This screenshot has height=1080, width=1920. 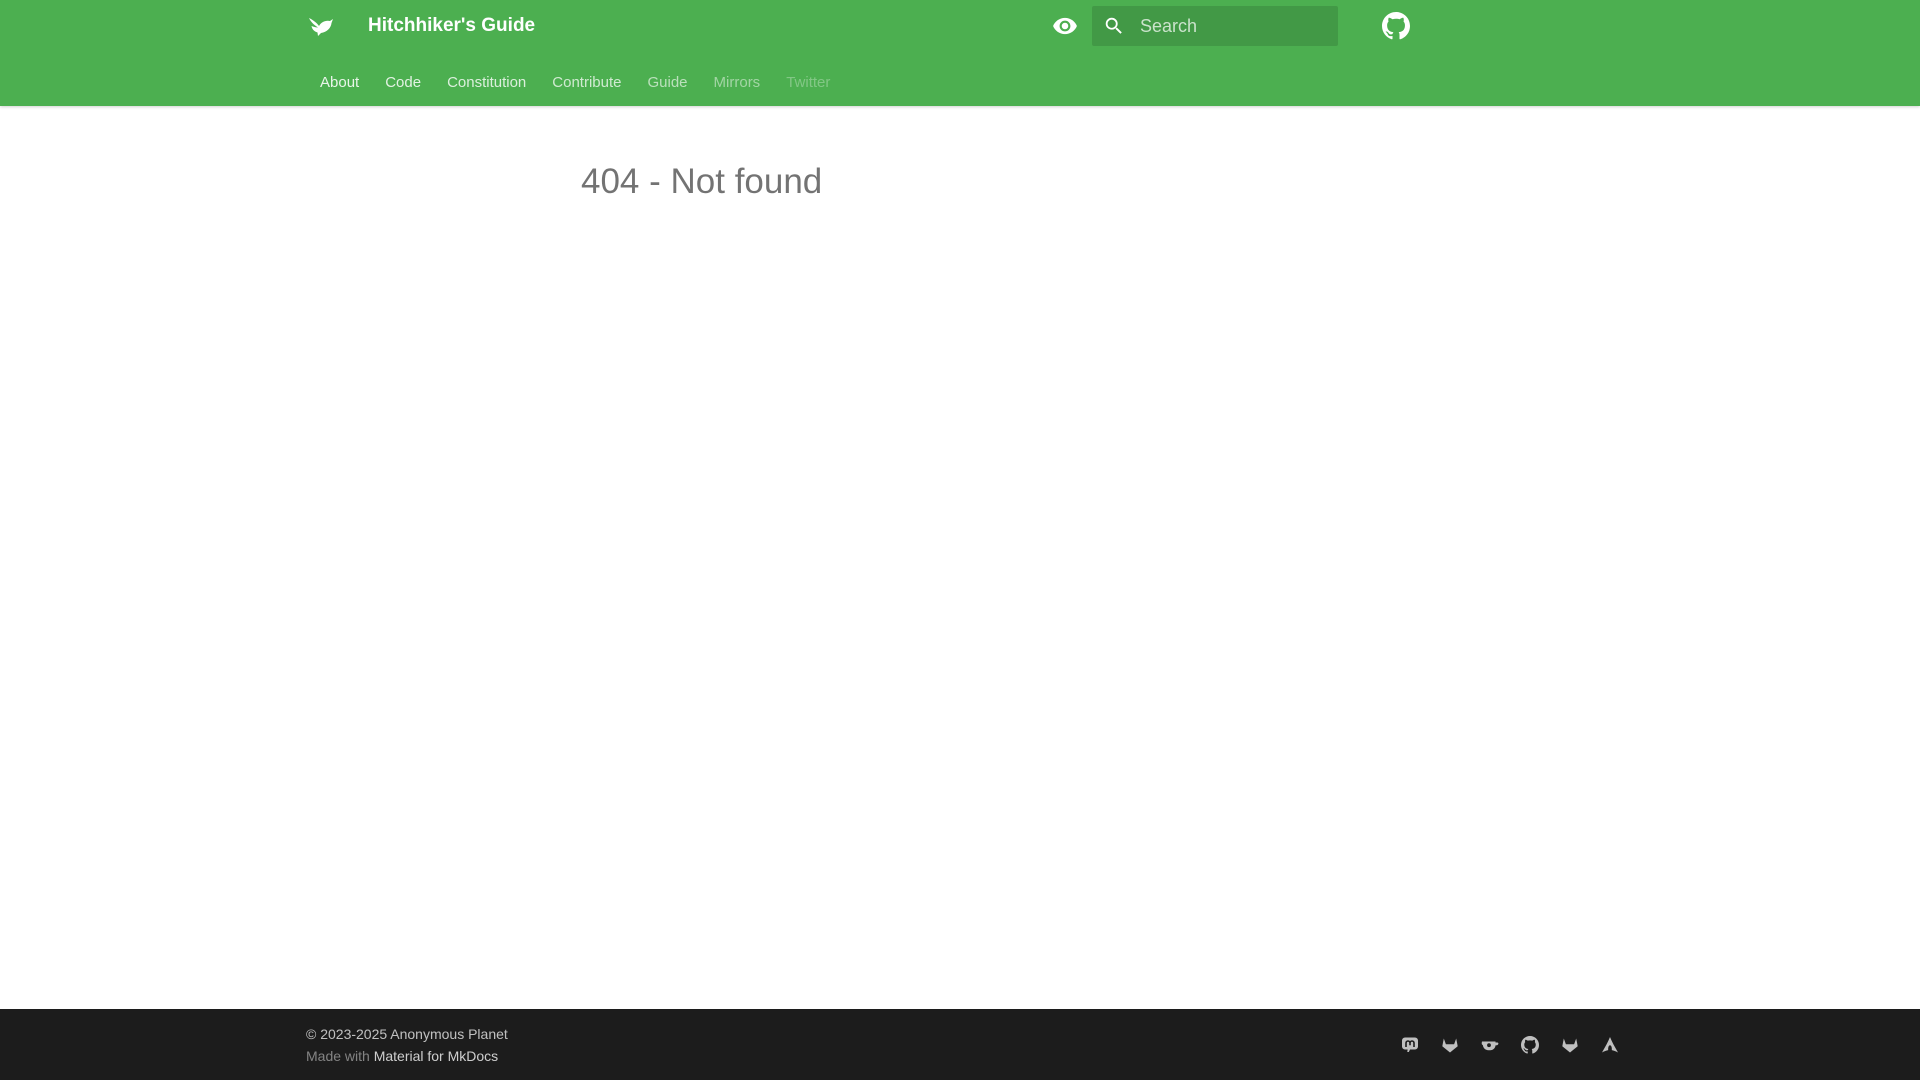 I want to click on bird-icon, so click(x=321, y=27).